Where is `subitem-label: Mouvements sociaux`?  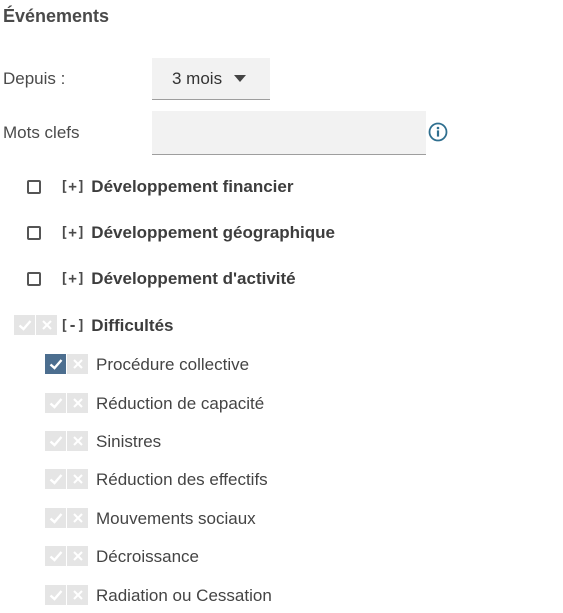
subitem-label: Mouvements sociaux is located at coordinates (176, 518).